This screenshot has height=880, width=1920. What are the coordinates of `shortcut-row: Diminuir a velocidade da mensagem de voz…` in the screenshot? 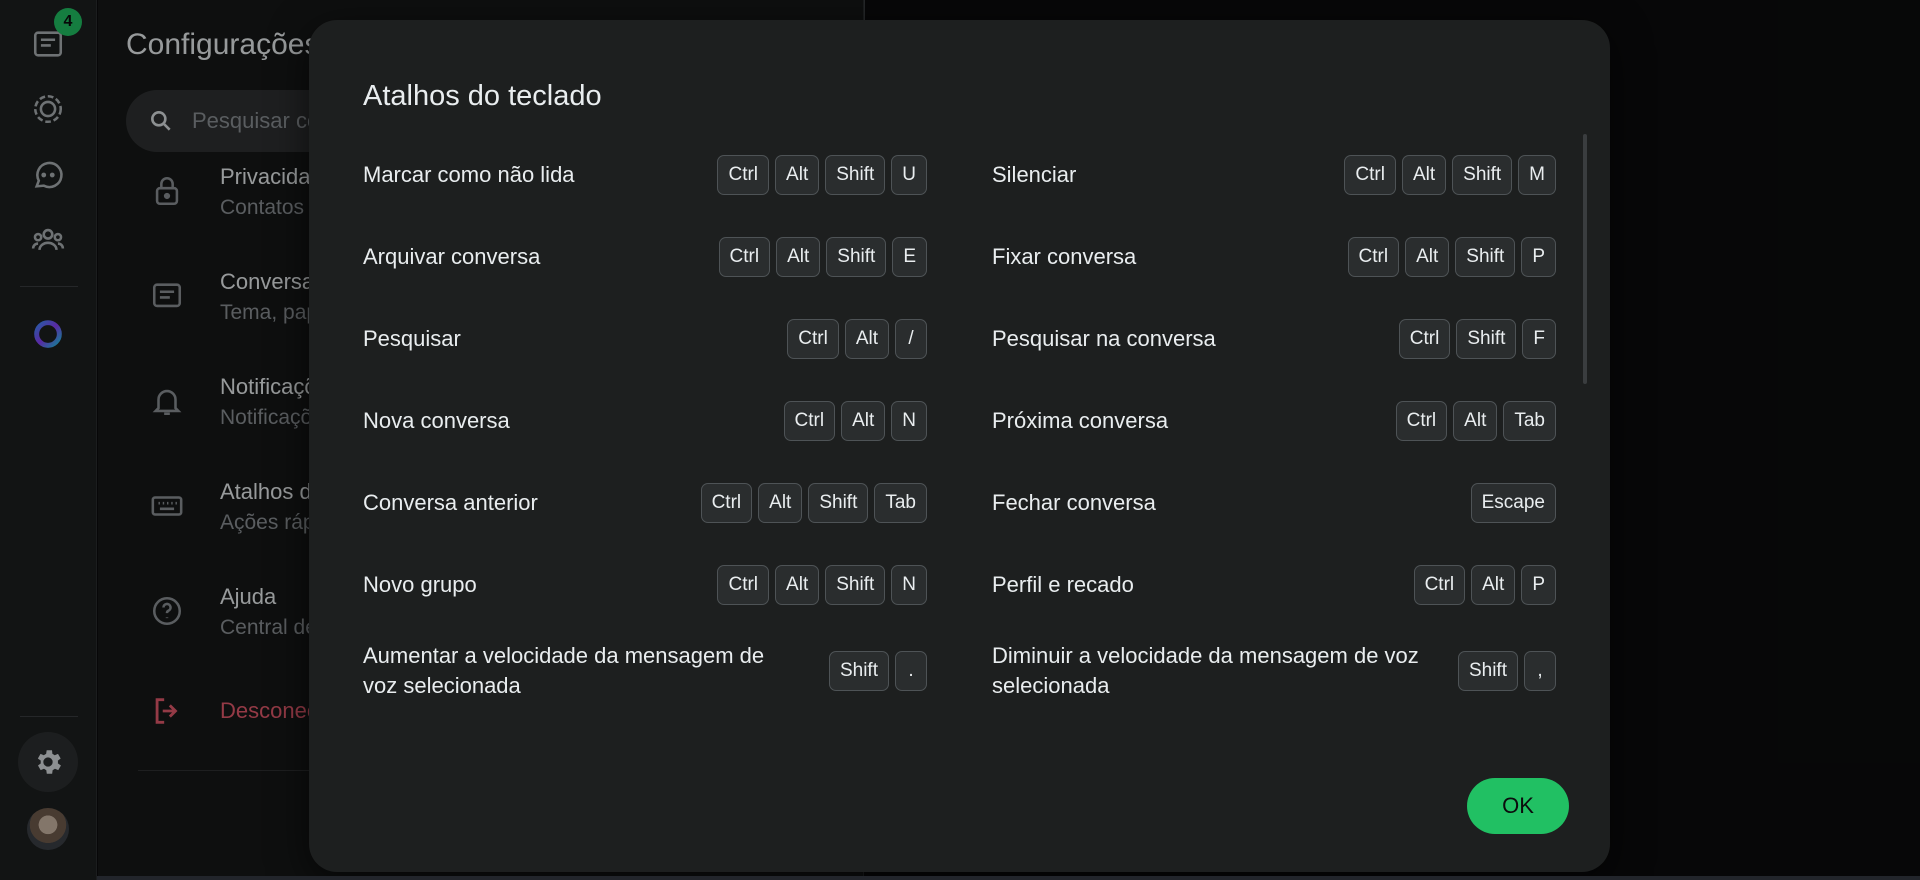 It's located at (1274, 671).